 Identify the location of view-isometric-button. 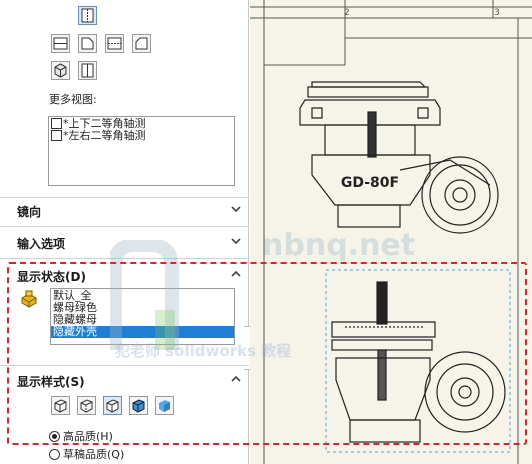
(60, 70).